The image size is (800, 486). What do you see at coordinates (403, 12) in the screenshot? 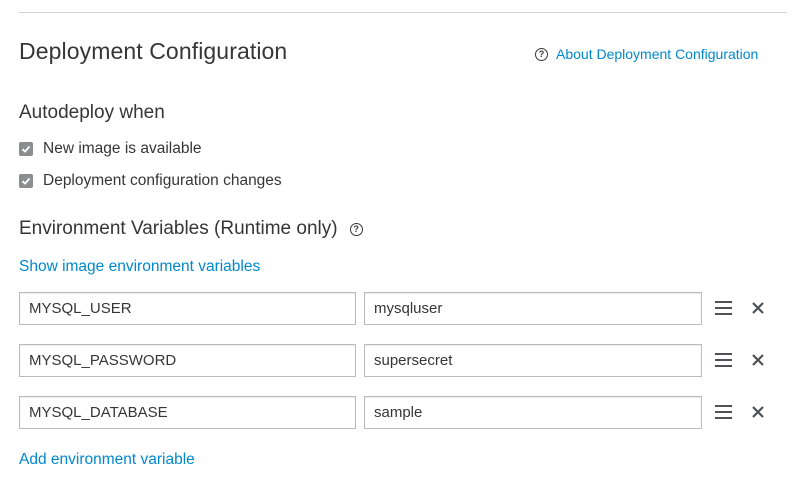
I see `section-divider` at bounding box center [403, 12].